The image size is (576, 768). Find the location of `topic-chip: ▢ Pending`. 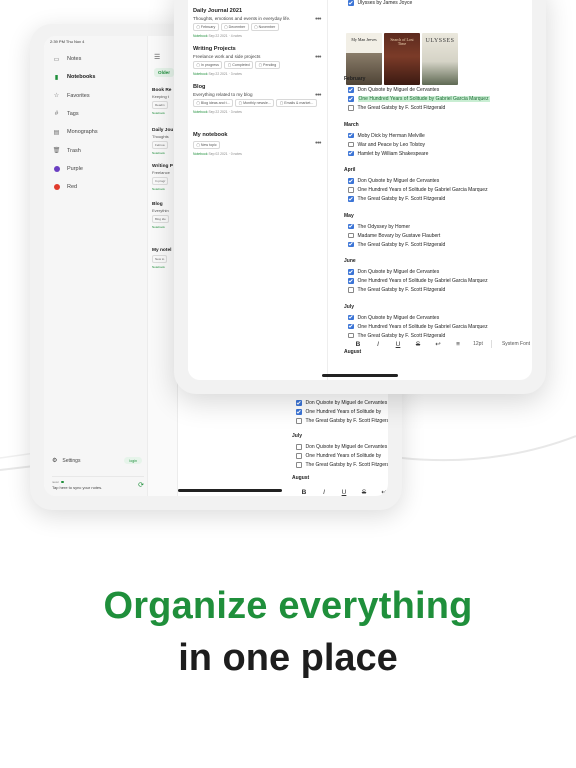

topic-chip: ▢ Pending is located at coordinates (267, 65).